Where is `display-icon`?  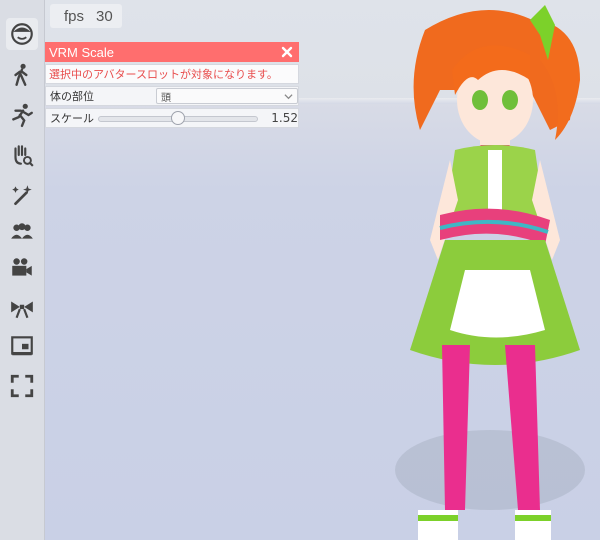 display-icon is located at coordinates (22, 346).